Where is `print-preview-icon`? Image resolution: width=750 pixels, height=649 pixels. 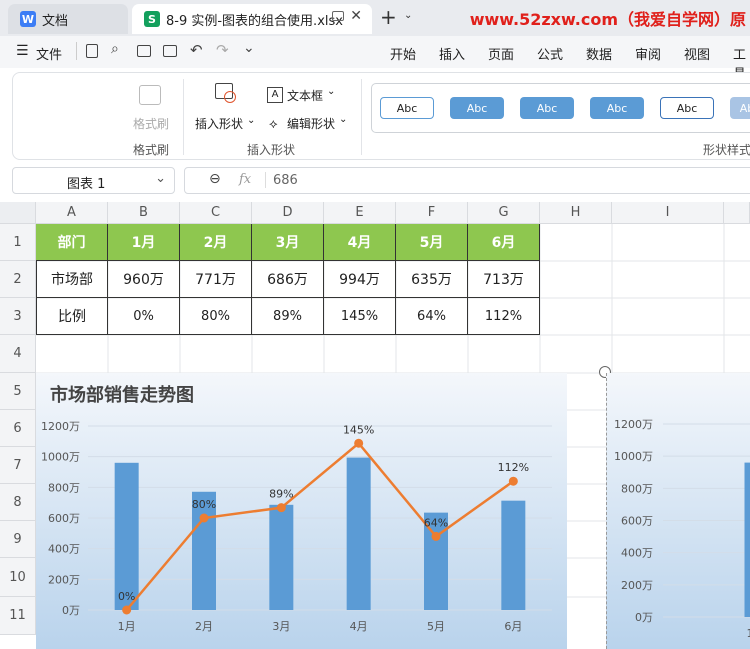 print-preview-icon is located at coordinates (170, 51).